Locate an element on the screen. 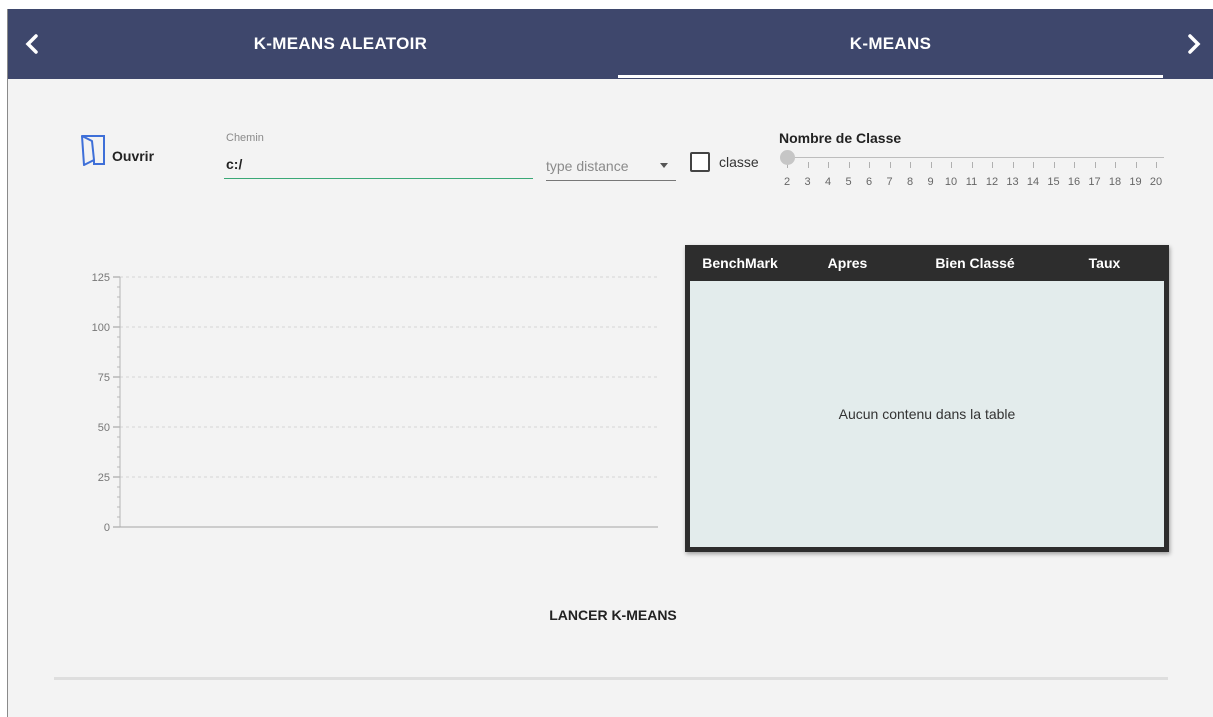  slider-tick-label: 10 is located at coordinates (951, 182).